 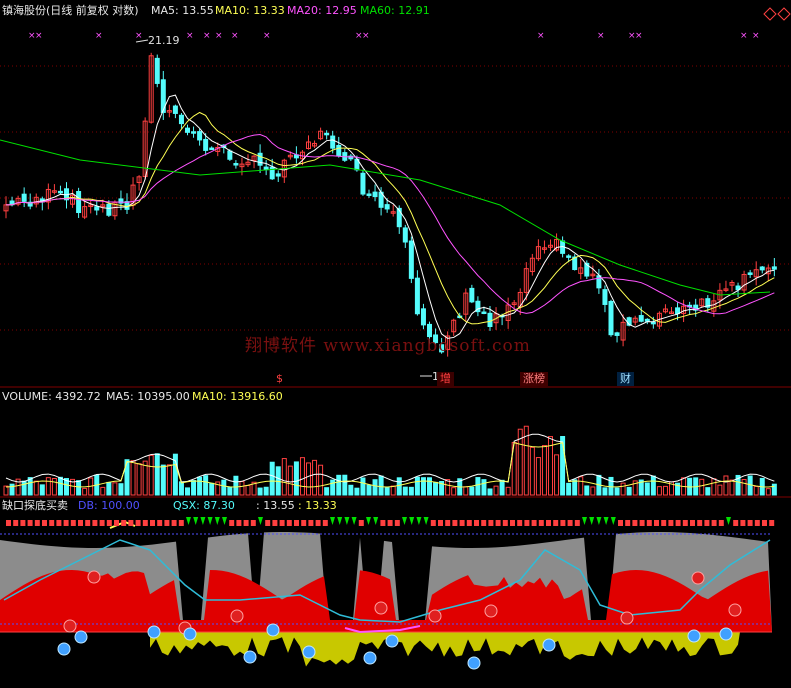 What do you see at coordinates (109, 505) in the screenshot?
I see `indicator-db-label: DB: 100.00` at bounding box center [109, 505].